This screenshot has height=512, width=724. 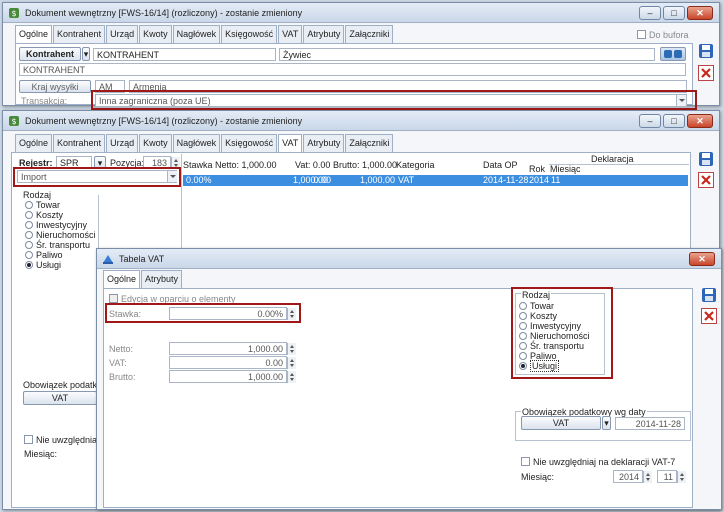 What do you see at coordinates (108, 259) in the screenshot?
I see `tabela-vat-icon` at bounding box center [108, 259].